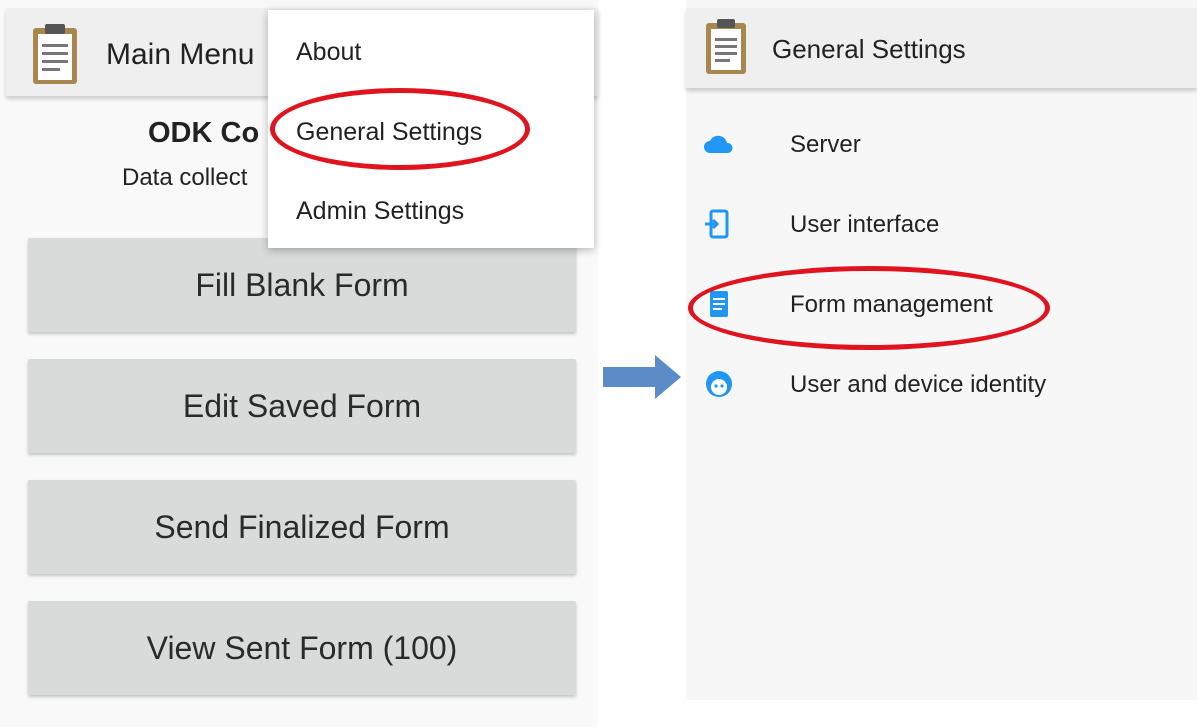 The height and width of the screenshot is (727, 1197). Describe the element at coordinates (717, 224) in the screenshot. I see `user-interface-icon` at that location.